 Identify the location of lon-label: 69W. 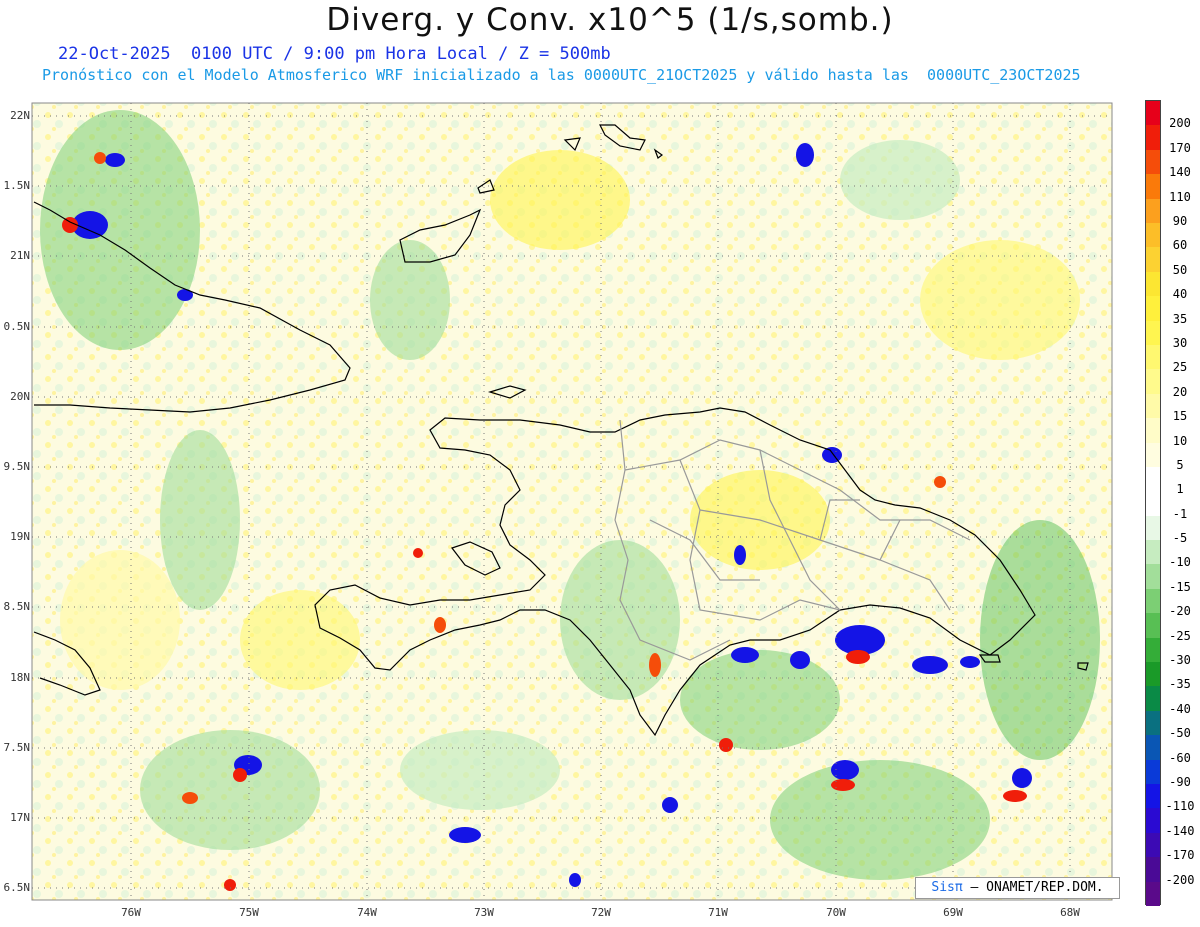
(953, 912).